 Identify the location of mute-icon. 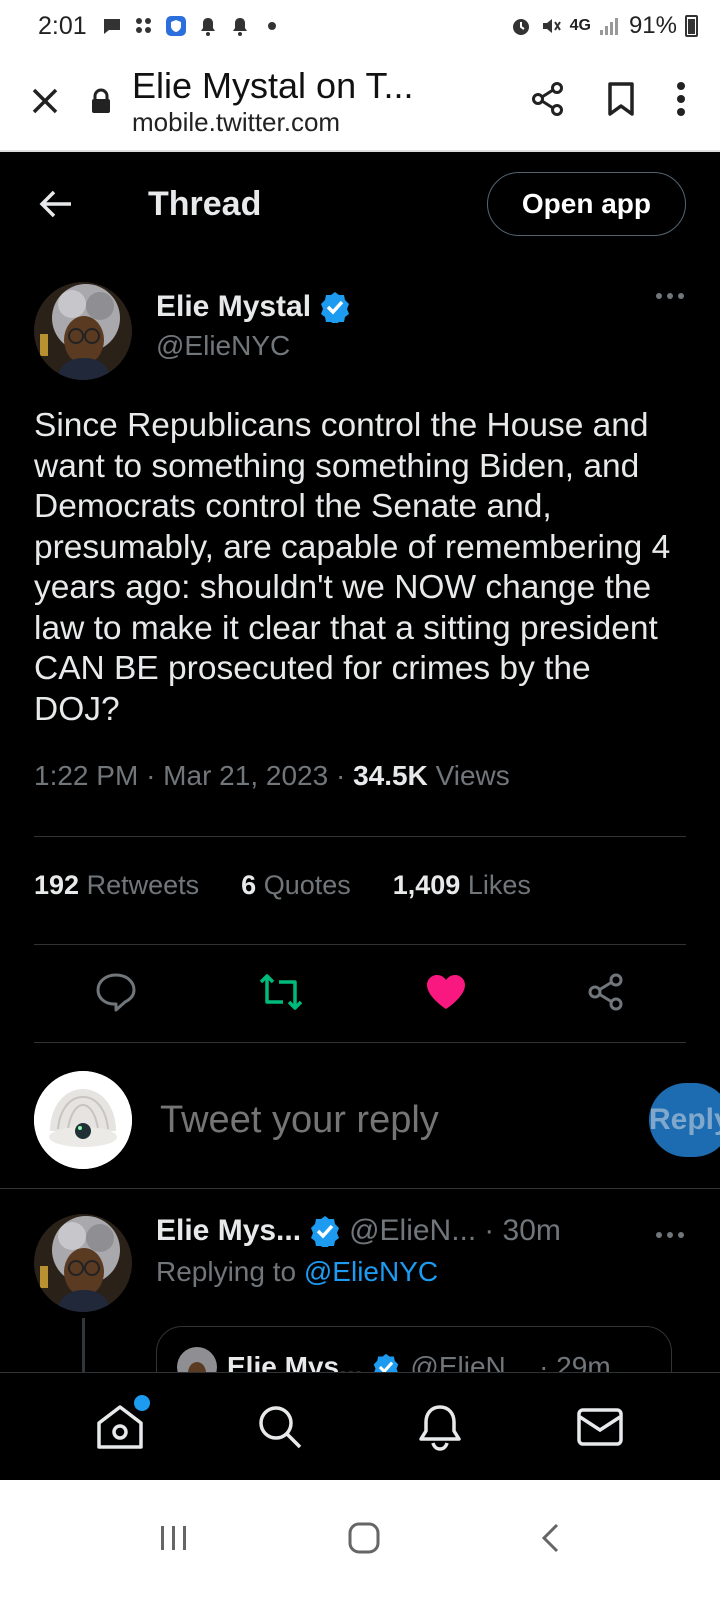
(551, 26).